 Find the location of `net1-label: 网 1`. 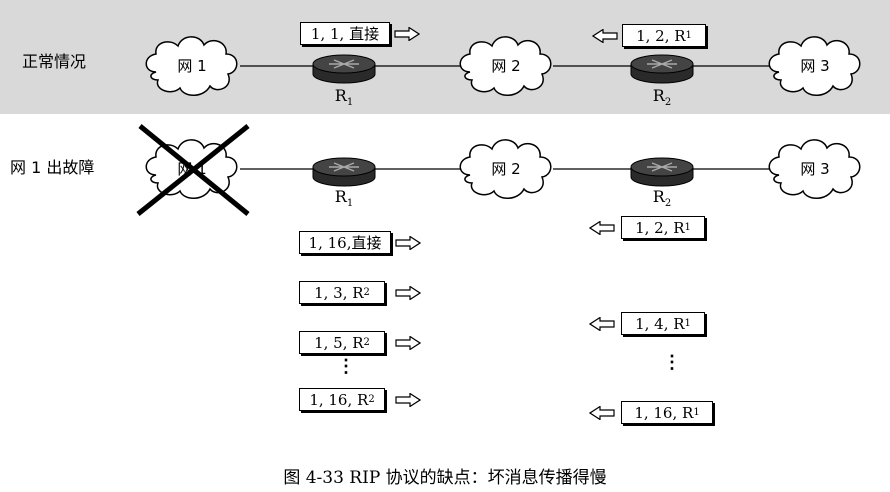

net1-label: 网 1 is located at coordinates (192, 66).